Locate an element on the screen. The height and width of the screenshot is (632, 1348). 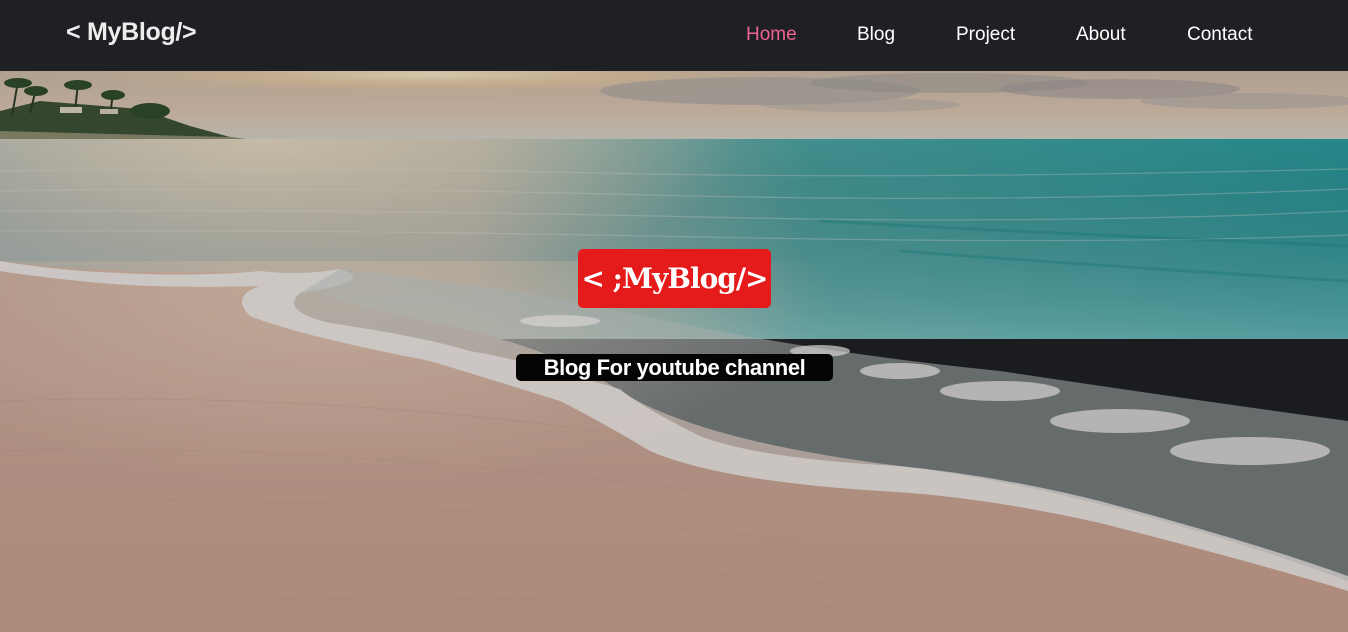
site-logo: < MyBlog/> is located at coordinates (131, 32).